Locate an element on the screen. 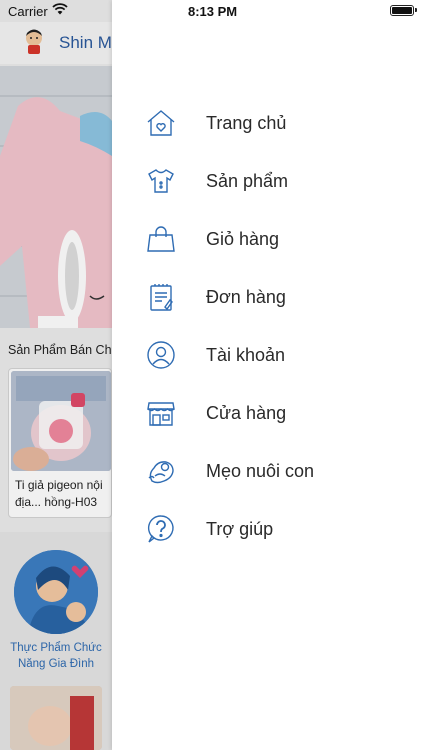 The image size is (422, 750). menu-item-label: Sản phẩm is located at coordinates (247, 181).